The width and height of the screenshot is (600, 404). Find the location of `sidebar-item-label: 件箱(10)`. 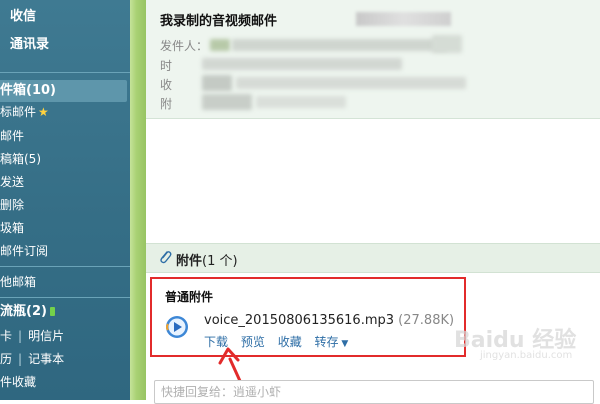

sidebar-item-label: 件箱(10) is located at coordinates (28, 90).